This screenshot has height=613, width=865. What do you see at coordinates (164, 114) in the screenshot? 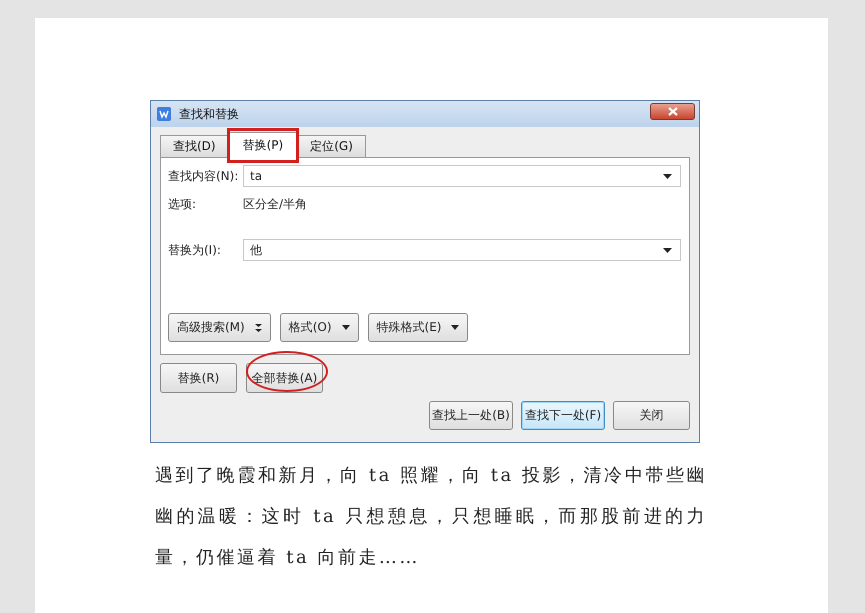
I see `document-icon` at bounding box center [164, 114].